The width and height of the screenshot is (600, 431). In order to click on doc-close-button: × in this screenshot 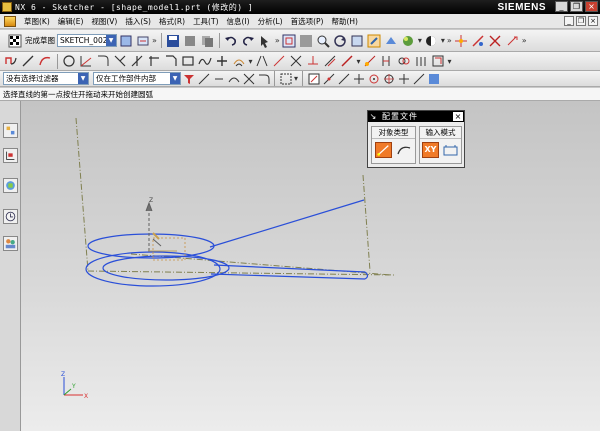, I will do `click(593, 21)`.